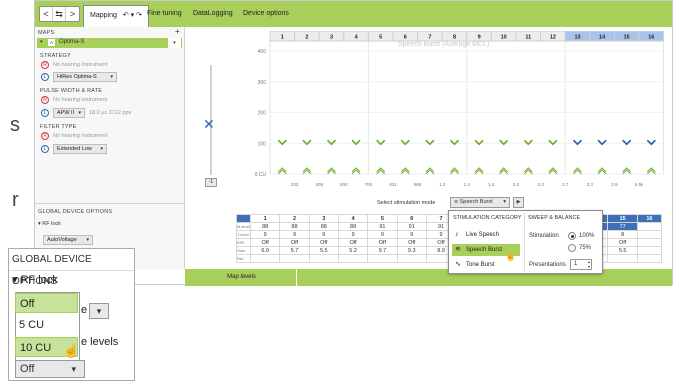 This screenshot has width=673, height=383. Describe the element at coordinates (46, 303) in the screenshot. I see `rf-option-off: Off` at that location.